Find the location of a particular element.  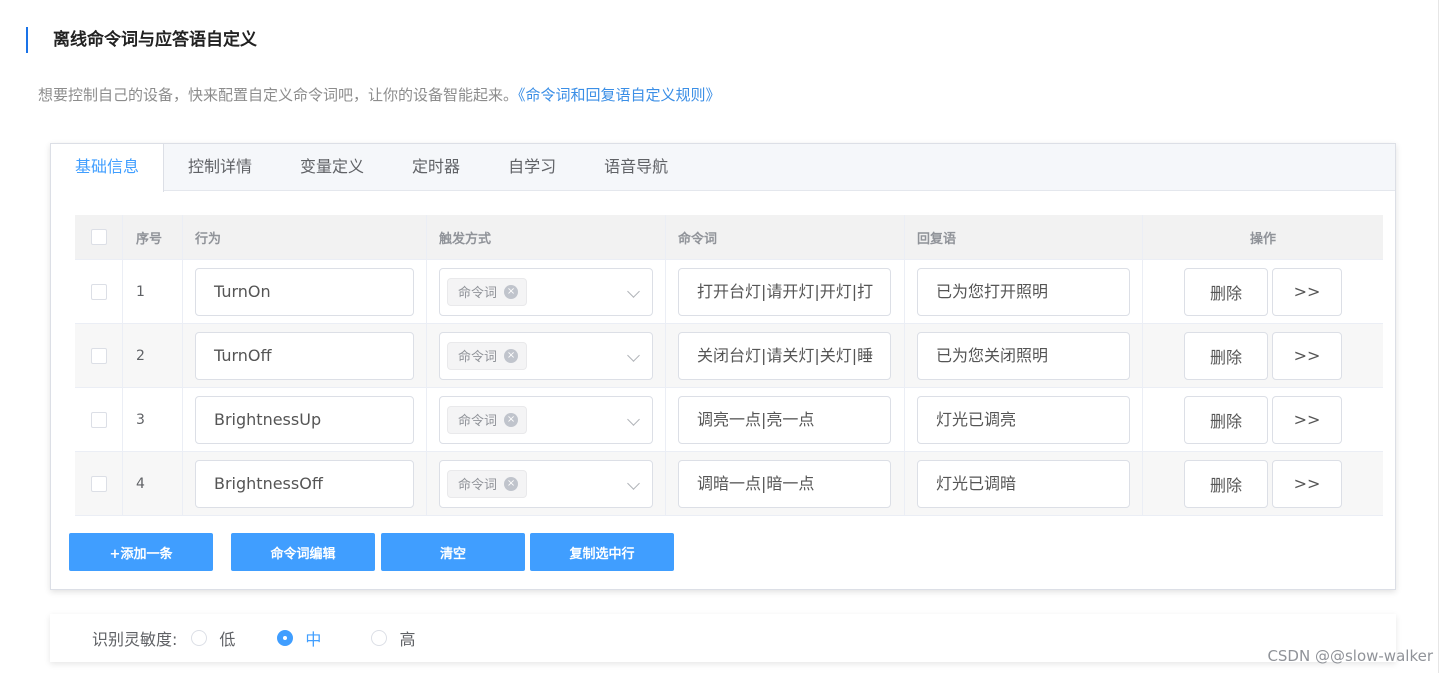

row-number: 3 is located at coordinates (153, 419).